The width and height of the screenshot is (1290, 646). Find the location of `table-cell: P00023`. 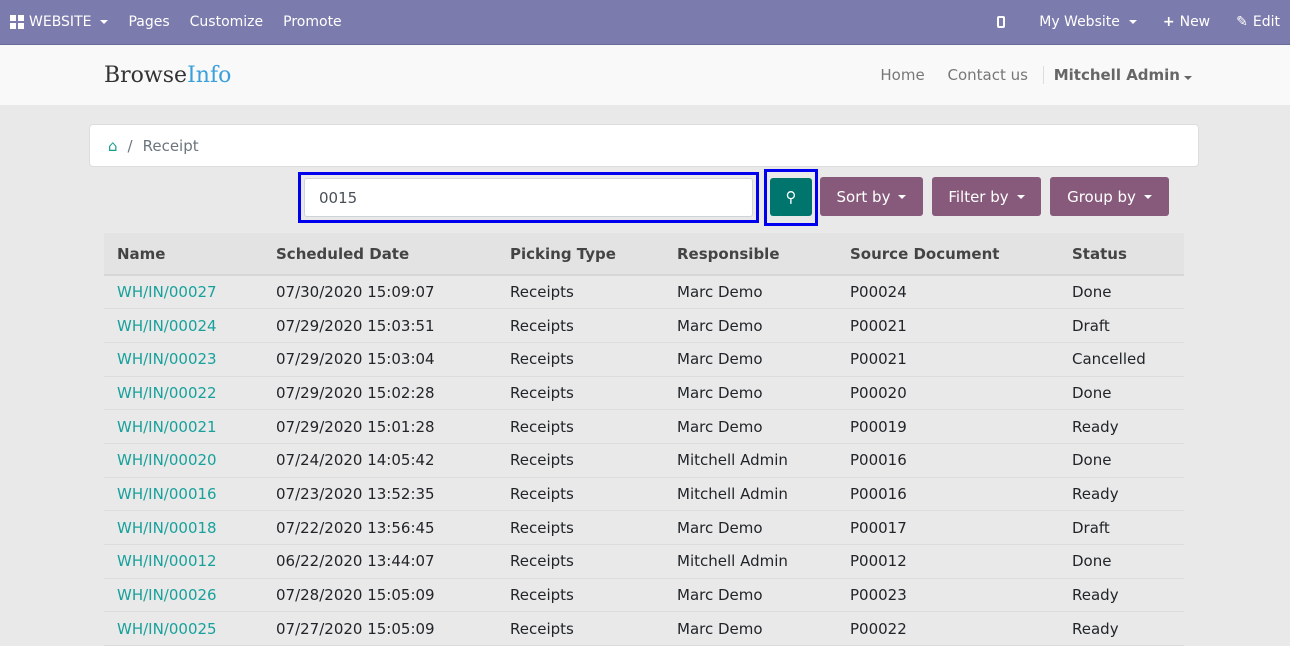

table-cell: P00023 is located at coordinates (948, 595).